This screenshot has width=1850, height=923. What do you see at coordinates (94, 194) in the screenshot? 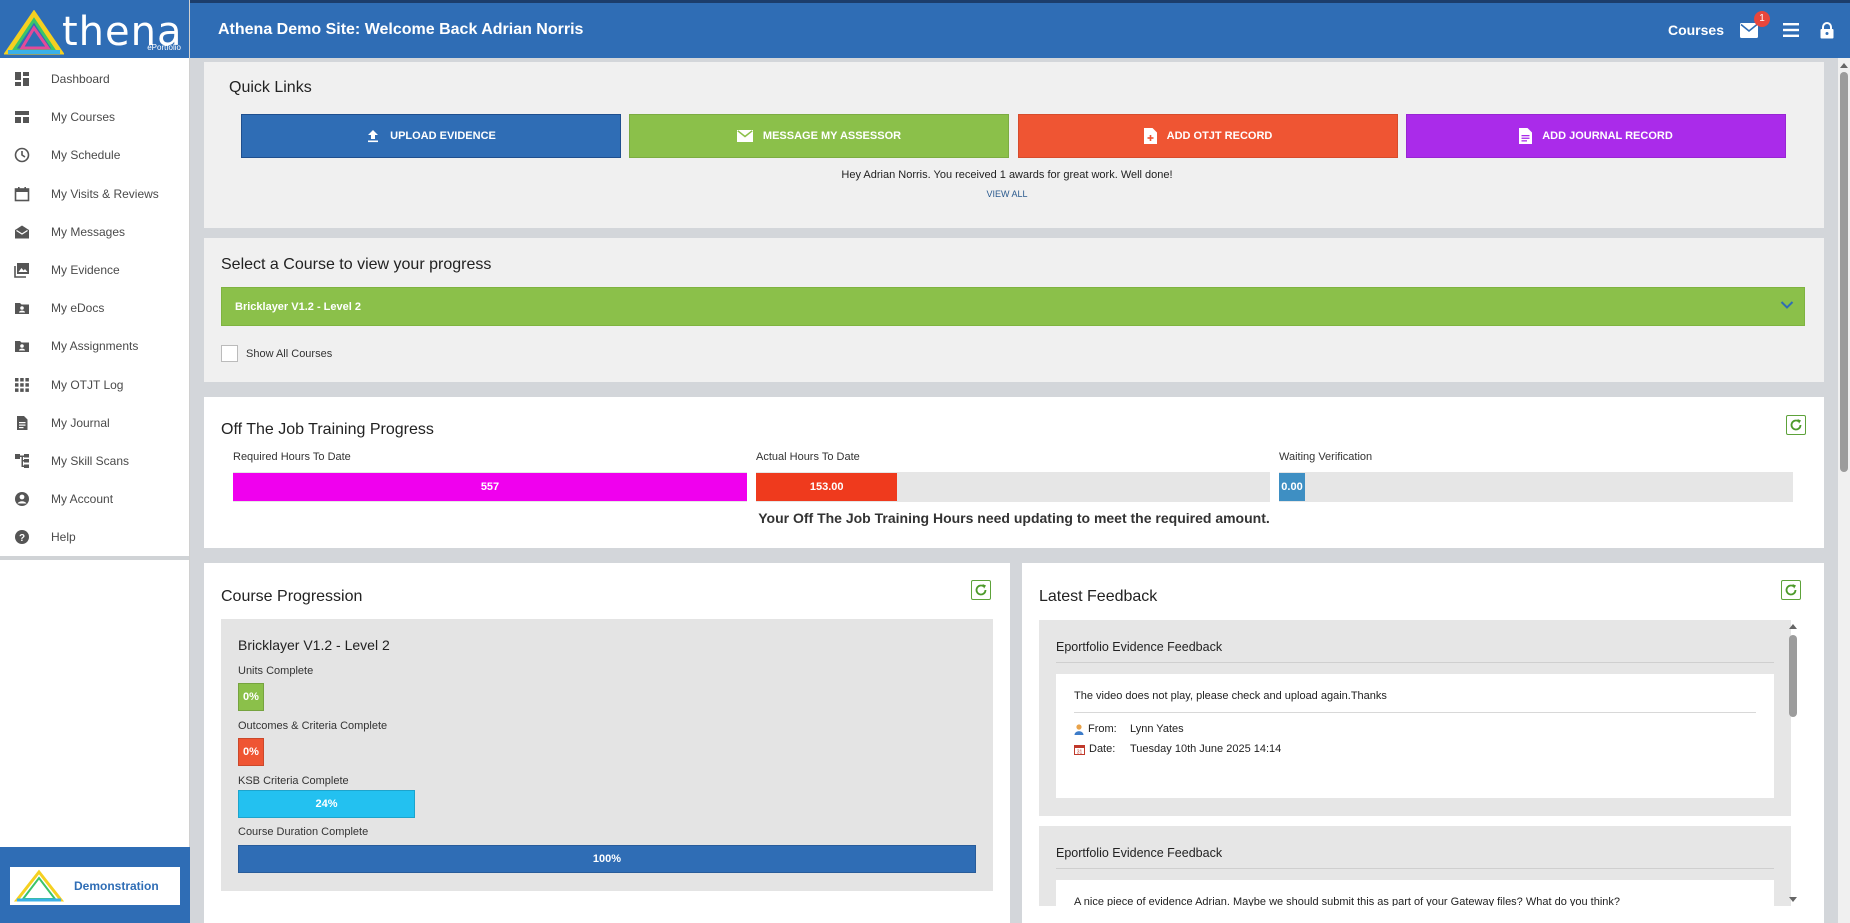
I see `sidebar-item-my-visits-reviews: My Visits & Reviews` at bounding box center [94, 194].